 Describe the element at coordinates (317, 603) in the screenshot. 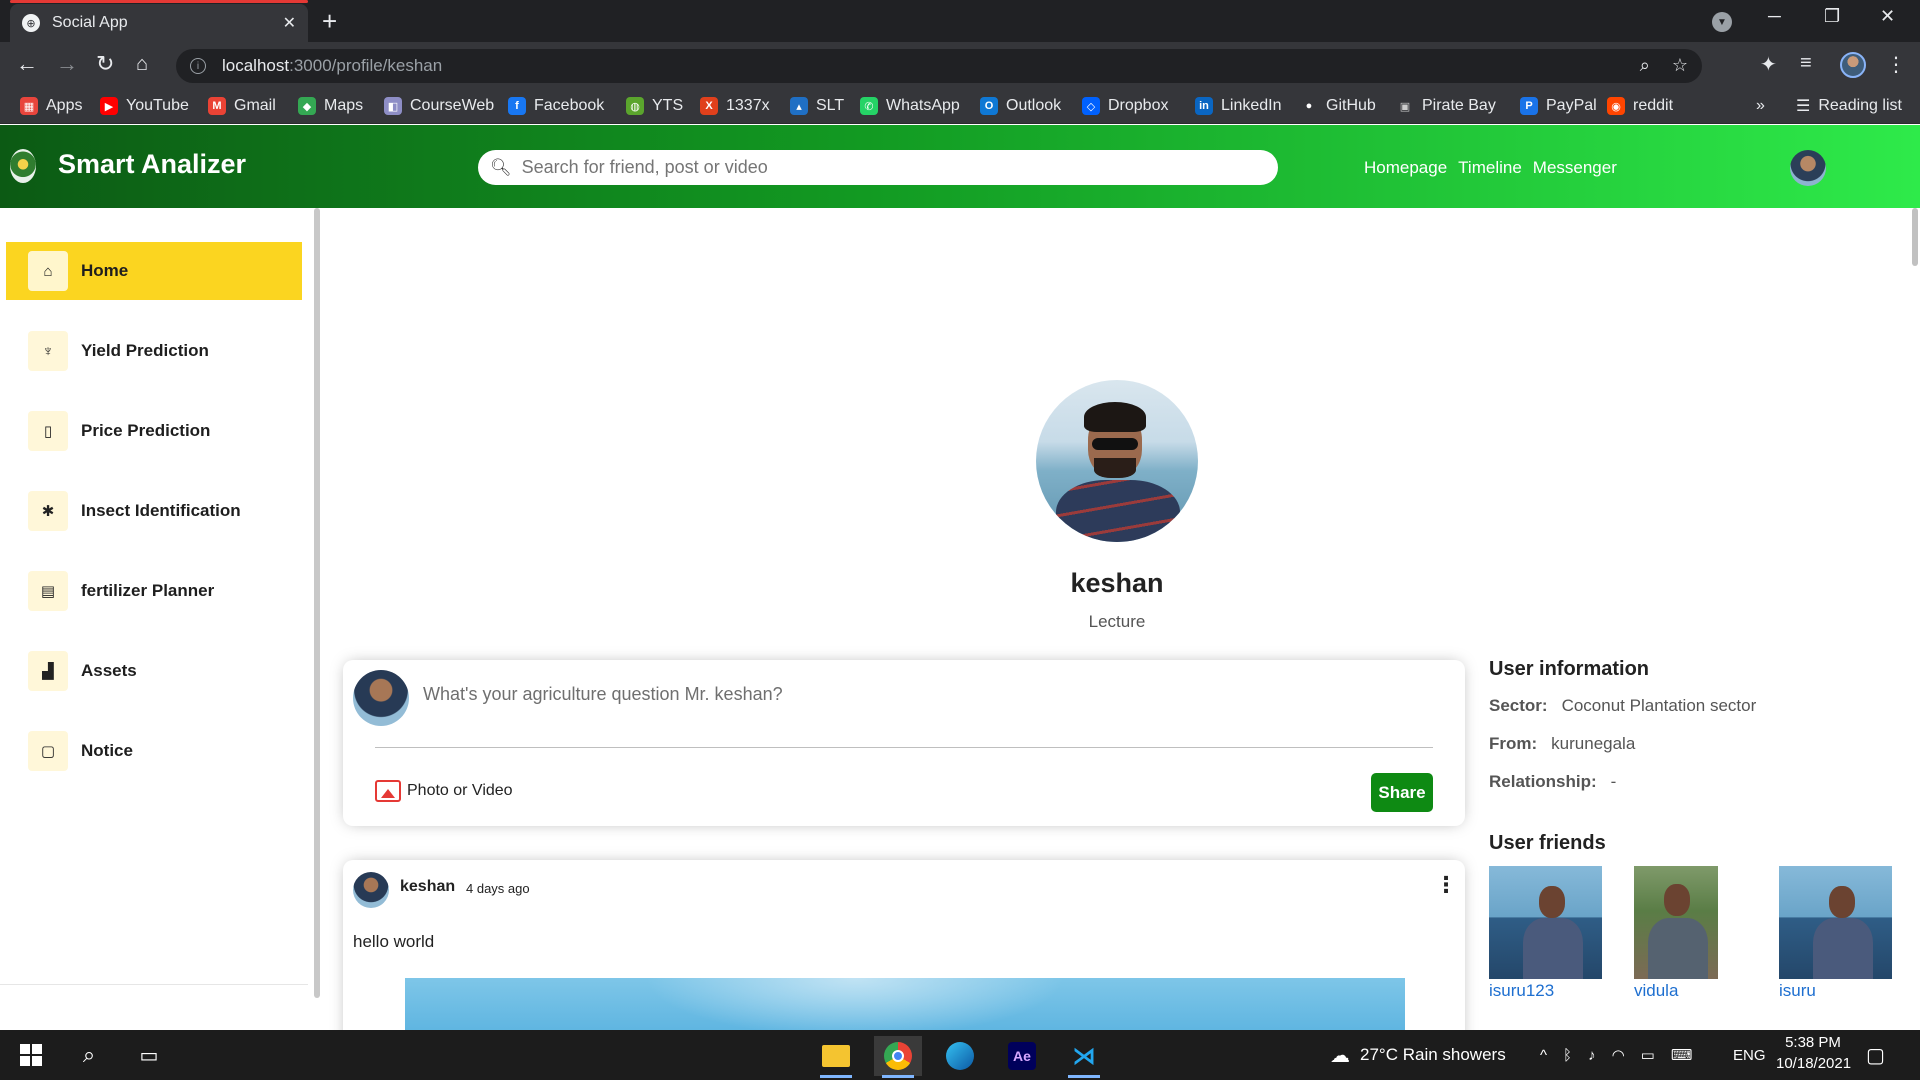

I see `sidebar-scrollbar` at that location.